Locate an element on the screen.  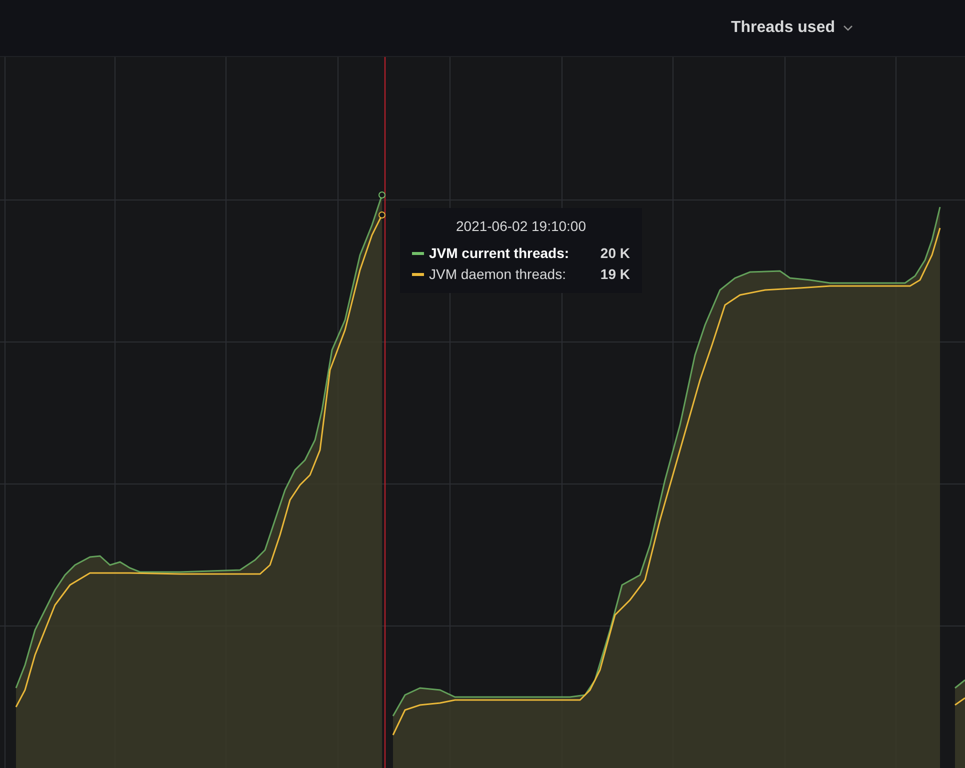
panel-title: Threads used is located at coordinates (782, 28).